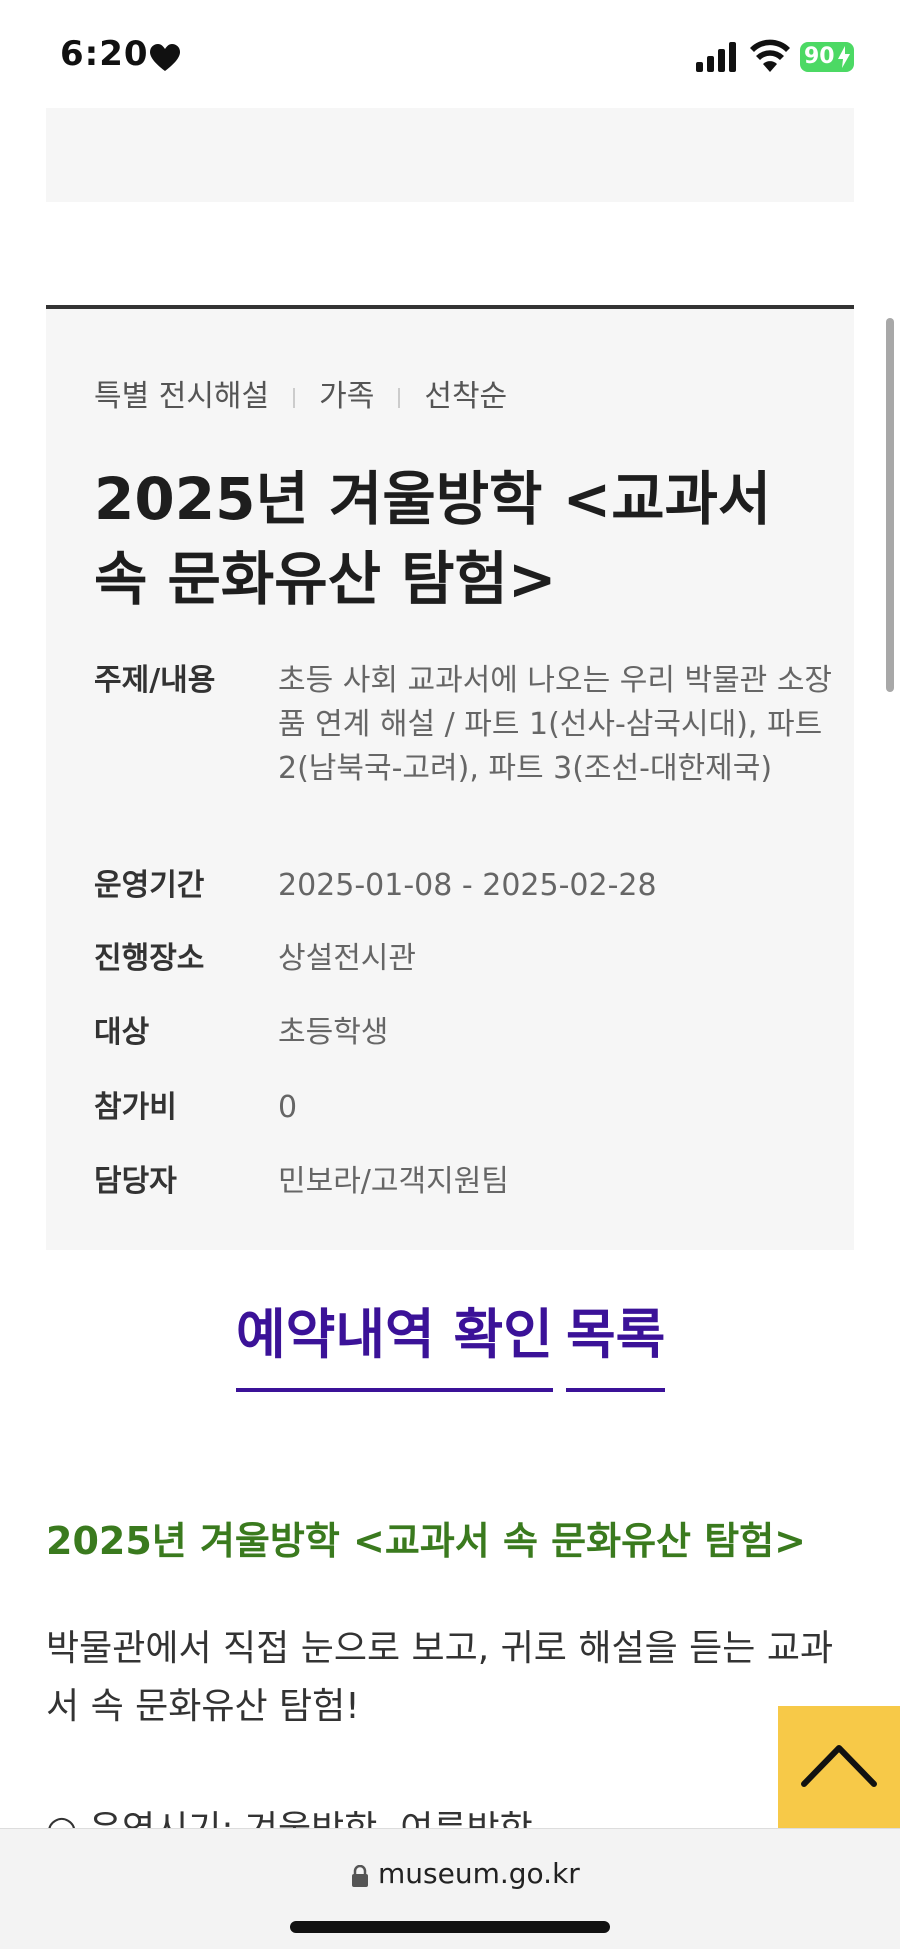 Image resolution: width=900 pixels, height=1949 pixels. What do you see at coordinates (135, 1181) in the screenshot?
I see `field-label: 담당자` at bounding box center [135, 1181].